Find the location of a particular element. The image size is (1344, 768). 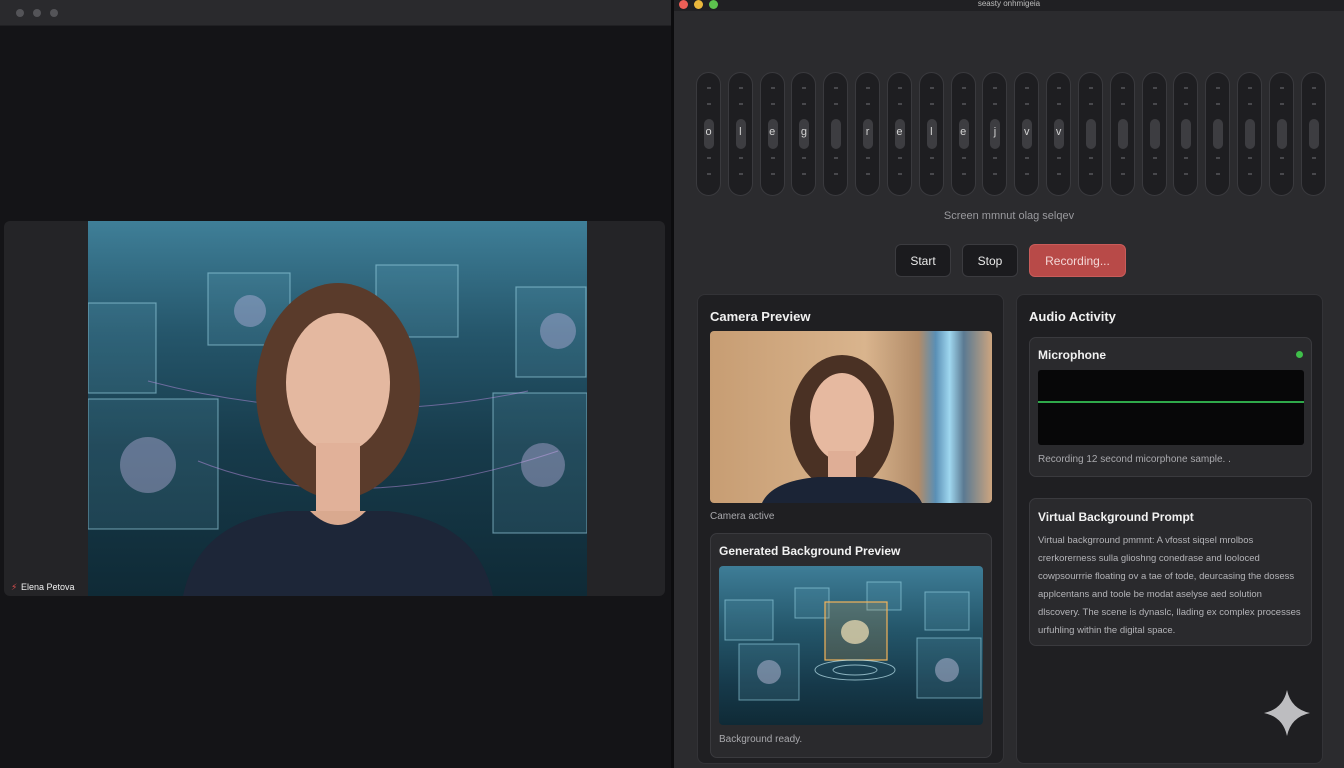

camera-feed-image is located at coordinates (842, 429).